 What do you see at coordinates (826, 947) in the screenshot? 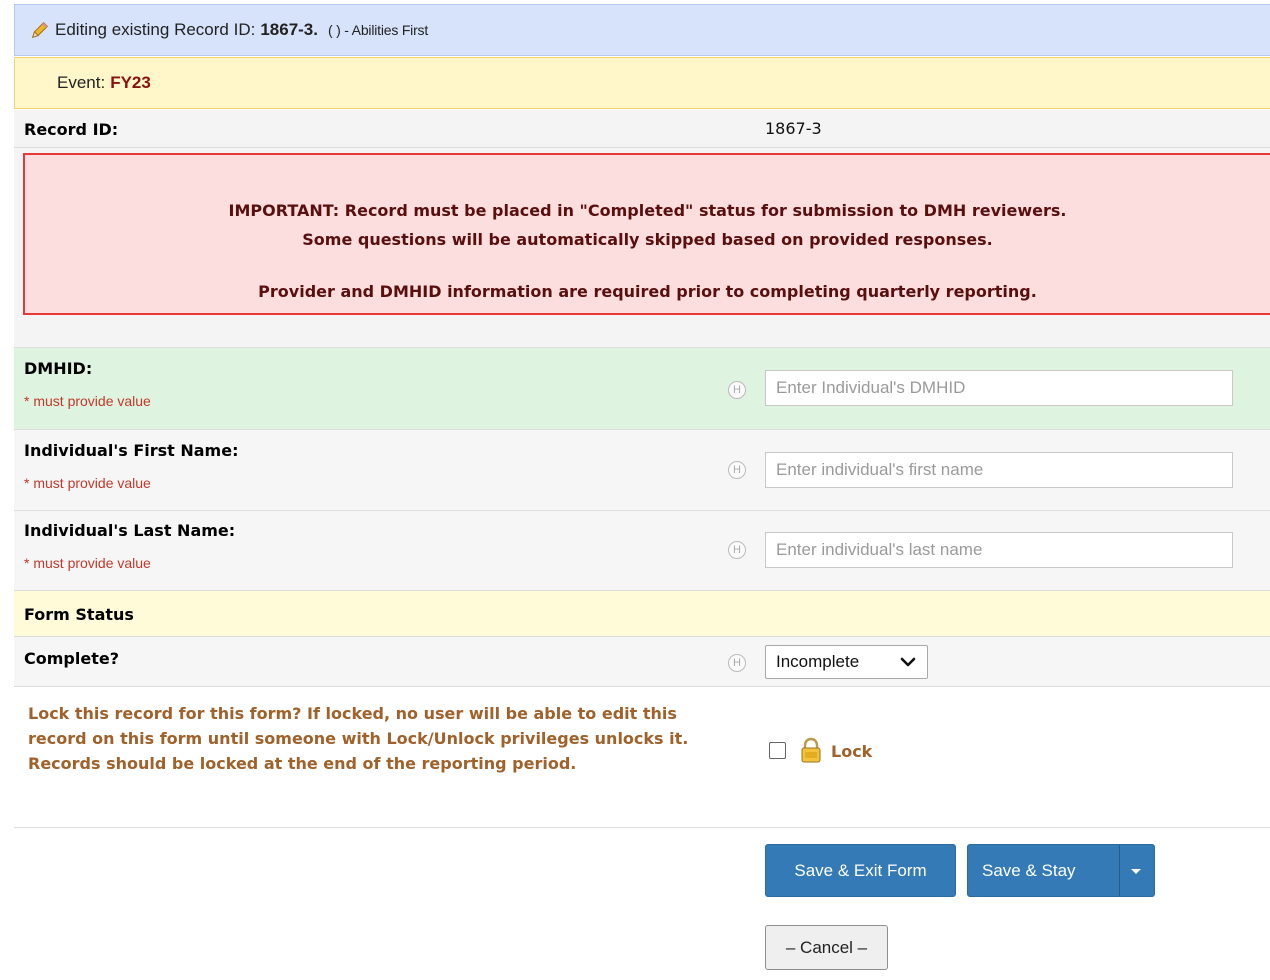
I see `cancel-button: – Cancel –` at bounding box center [826, 947].